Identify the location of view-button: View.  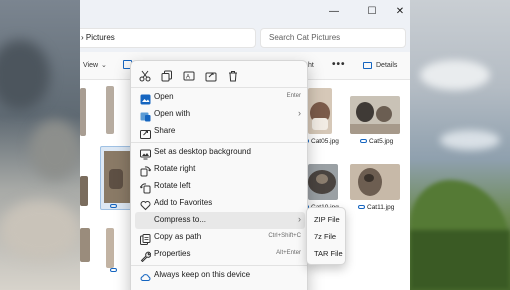
(90, 65).